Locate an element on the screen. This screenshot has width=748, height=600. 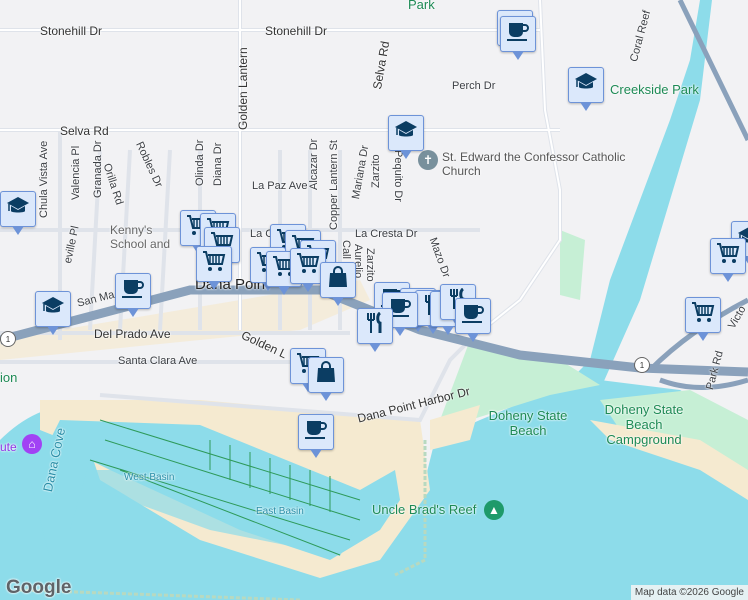
road-label: Perch Dr is located at coordinates (474, 86).